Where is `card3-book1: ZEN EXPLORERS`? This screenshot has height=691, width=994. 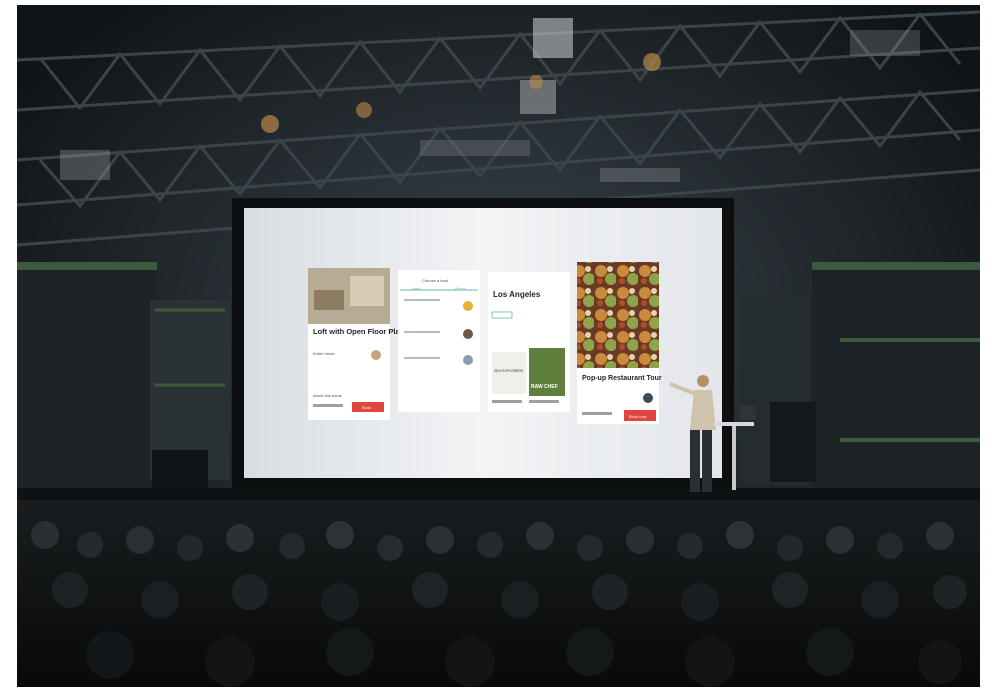
card3-book1: ZEN EXPLORERS is located at coordinates (509, 371).